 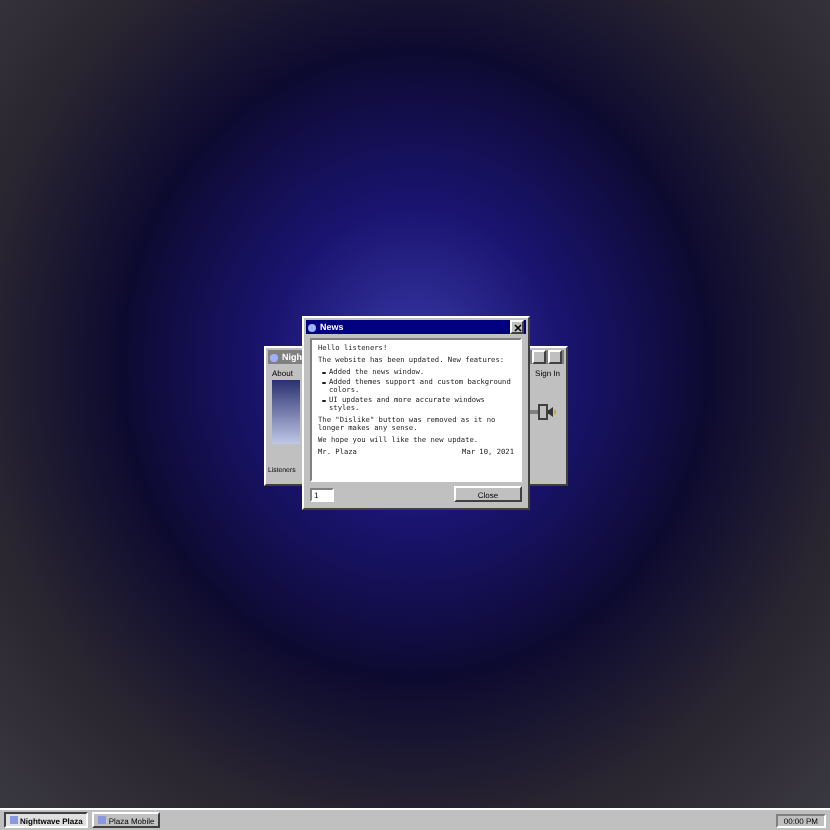 I want to click on minimize-button, so click(x=539, y=357).